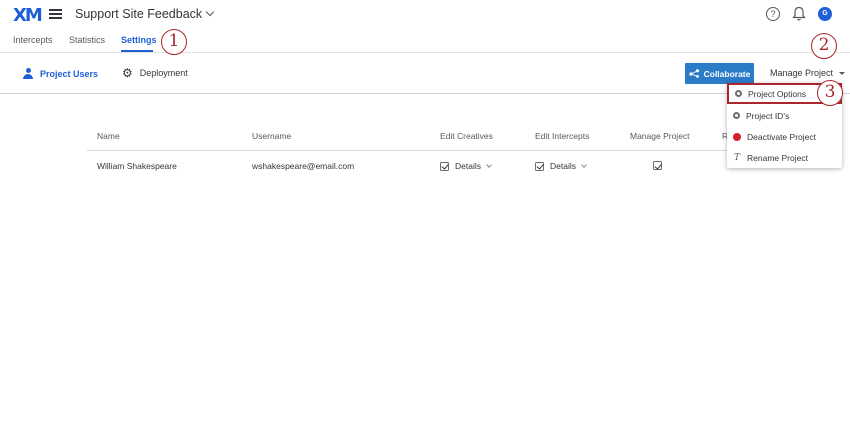  I want to click on cell-username: wshakespeare@email.com, so click(303, 166).